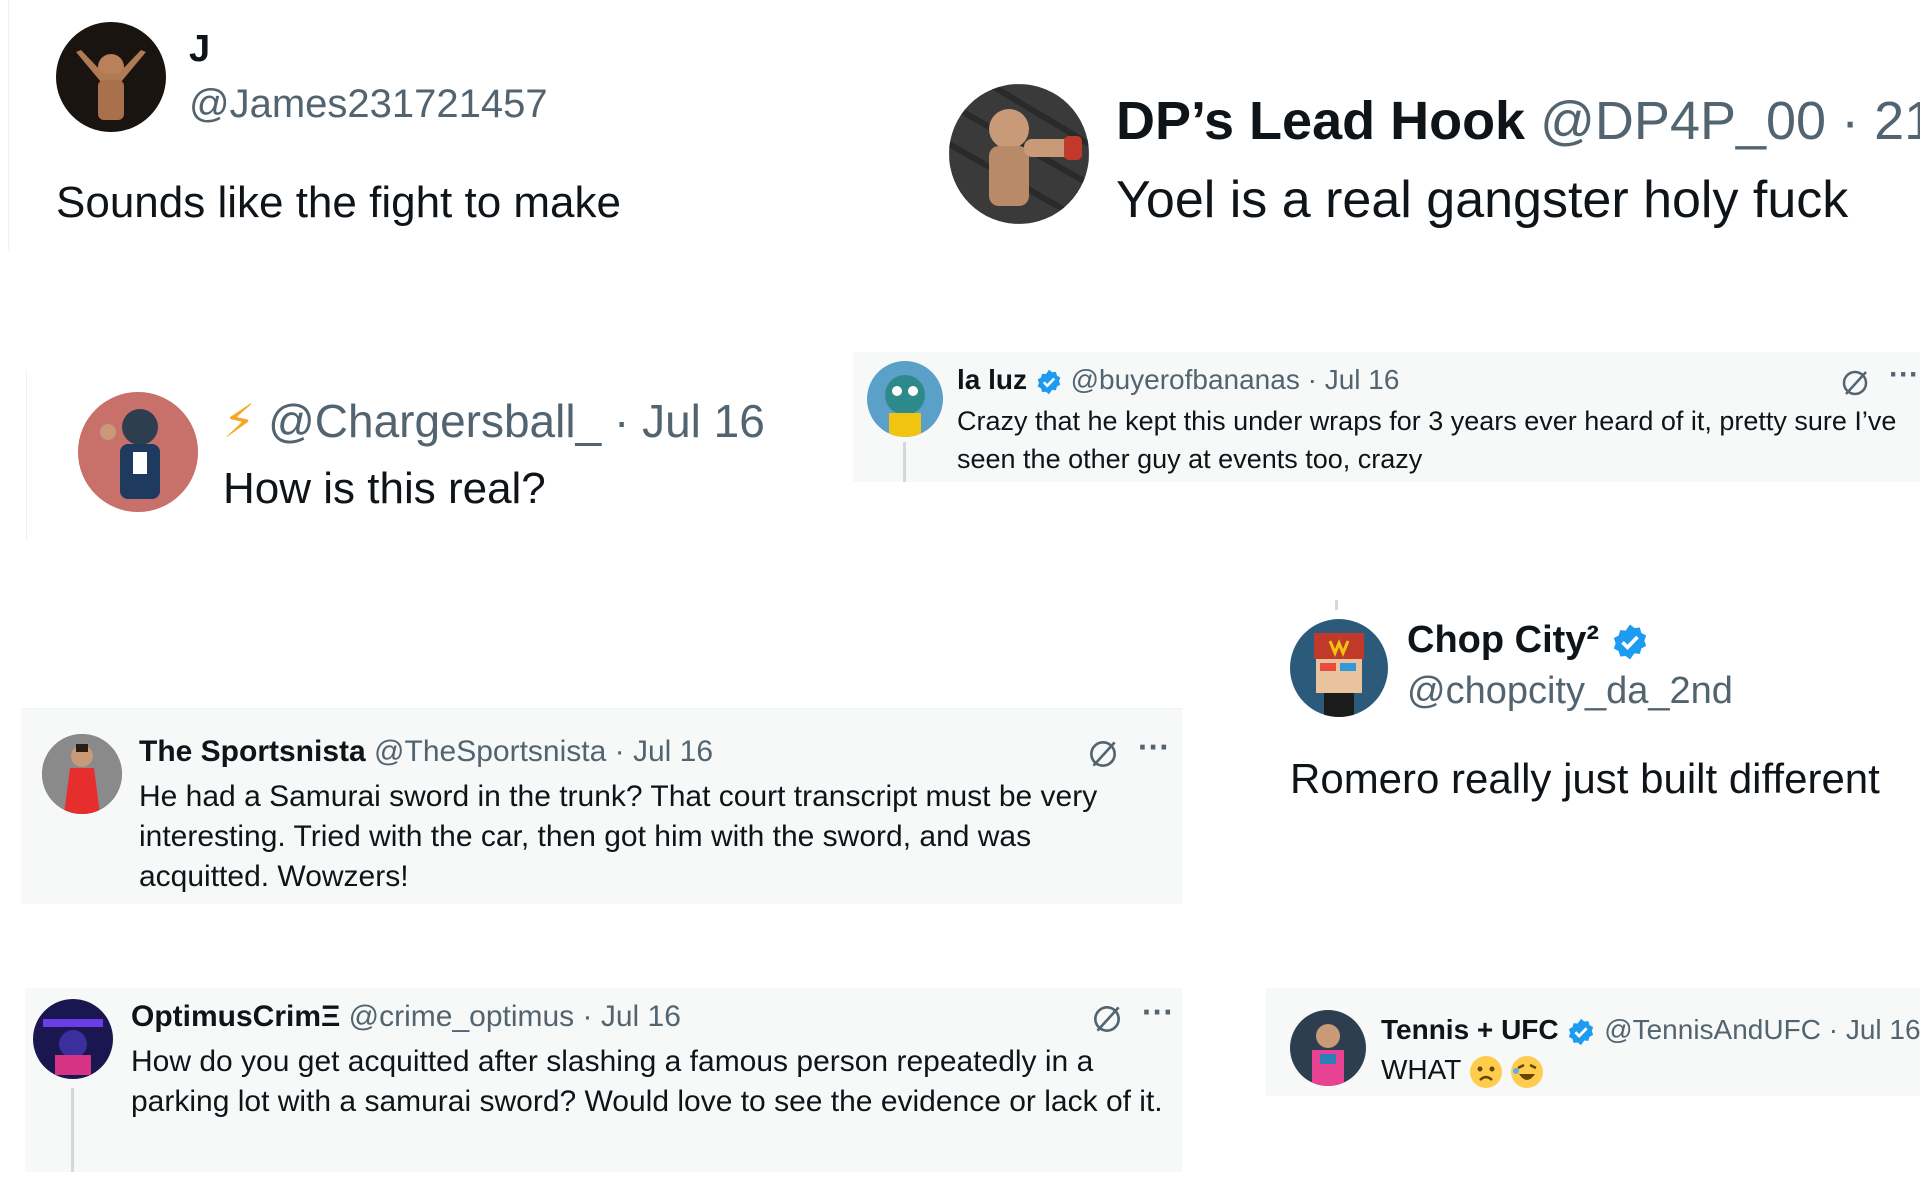  I want to click on tweet-header: ⚡ @Chargersball_ · Jul 16, so click(494, 421).